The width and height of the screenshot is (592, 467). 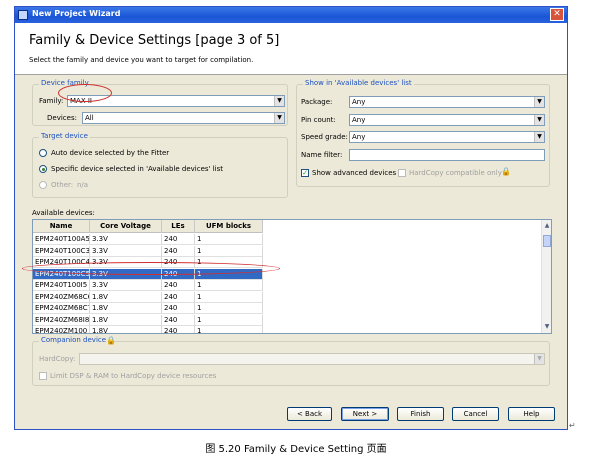 I want to click on cell-name: EPM240ZM68C6, so click(x=61, y=297).